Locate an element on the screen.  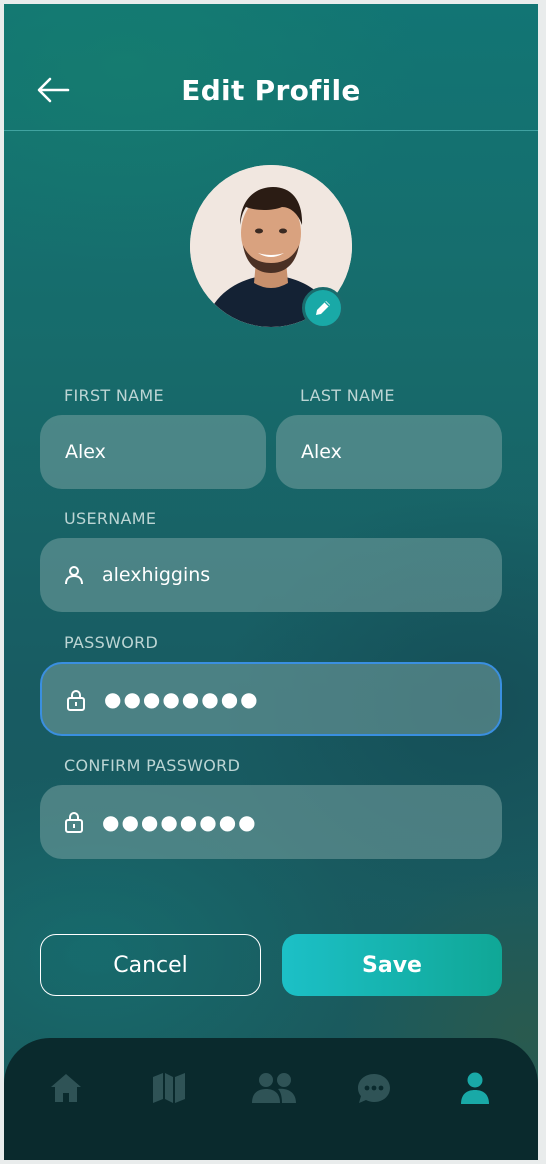
profile-icon is located at coordinates (475, 1088).